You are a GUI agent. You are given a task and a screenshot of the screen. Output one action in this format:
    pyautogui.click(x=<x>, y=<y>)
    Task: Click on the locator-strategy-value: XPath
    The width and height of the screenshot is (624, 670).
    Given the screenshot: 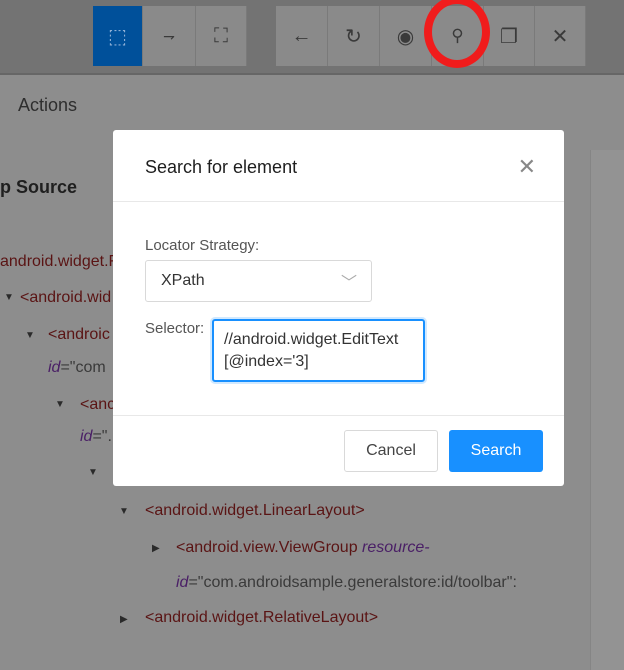 What is the action you would take?
    pyautogui.click(x=183, y=280)
    